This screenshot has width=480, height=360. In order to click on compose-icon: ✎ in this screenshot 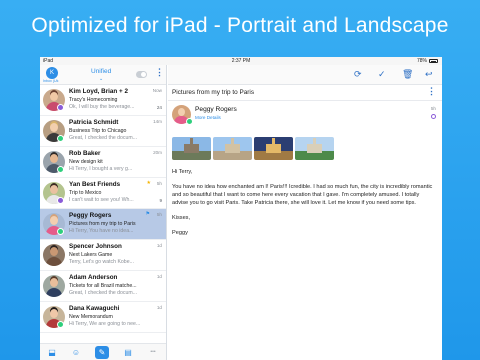, I will do `click(102, 352)`.